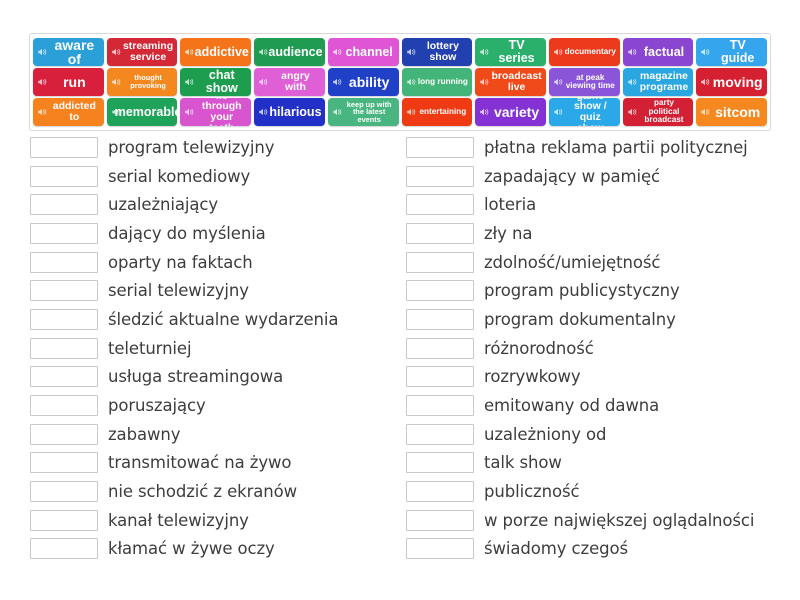 The image size is (800, 600). I want to click on word-tile: TV series, so click(510, 52).